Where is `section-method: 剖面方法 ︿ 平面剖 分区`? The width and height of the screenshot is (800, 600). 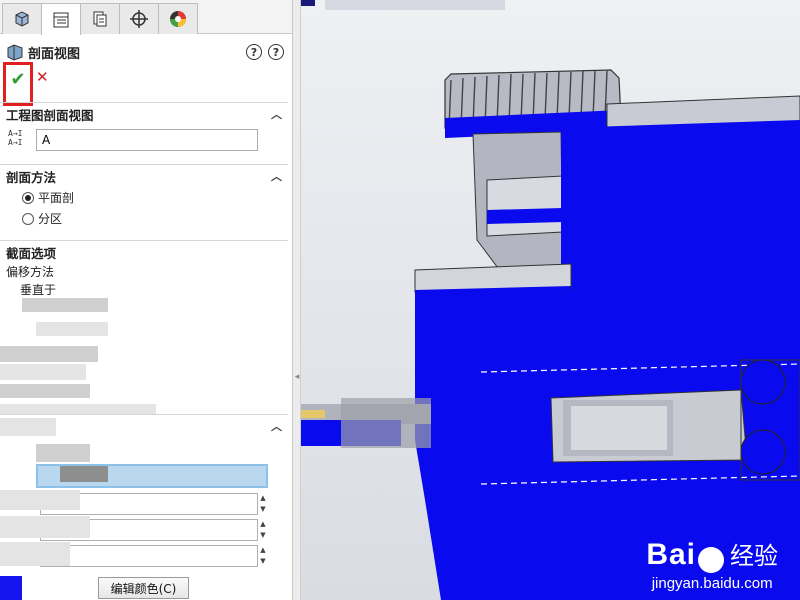
section-method: 剖面方法 ︿ 平面剖 分区 is located at coordinates (144, 200).